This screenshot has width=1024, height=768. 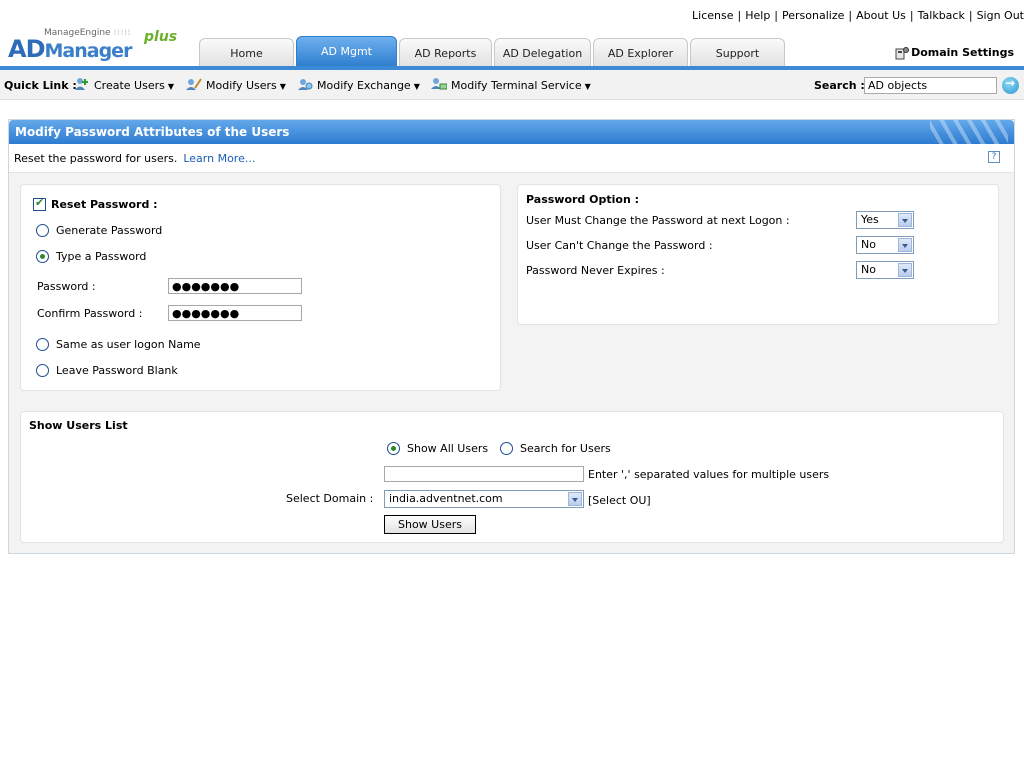 I want to click on reset-password-row: Reset Password :, so click(x=95, y=203).